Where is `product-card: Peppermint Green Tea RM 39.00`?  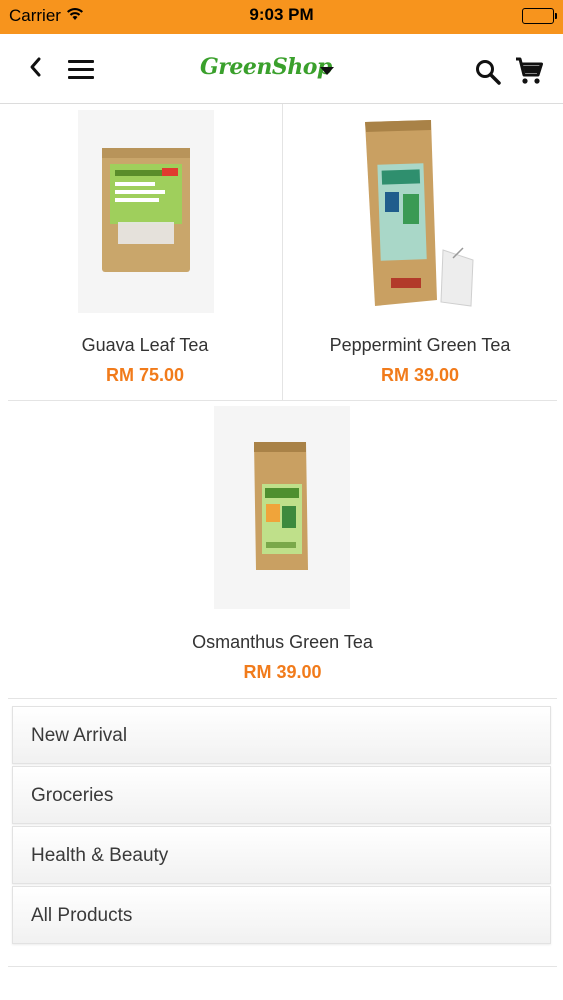
product-card: Peppermint Green Tea RM 39.00 is located at coordinates (420, 252).